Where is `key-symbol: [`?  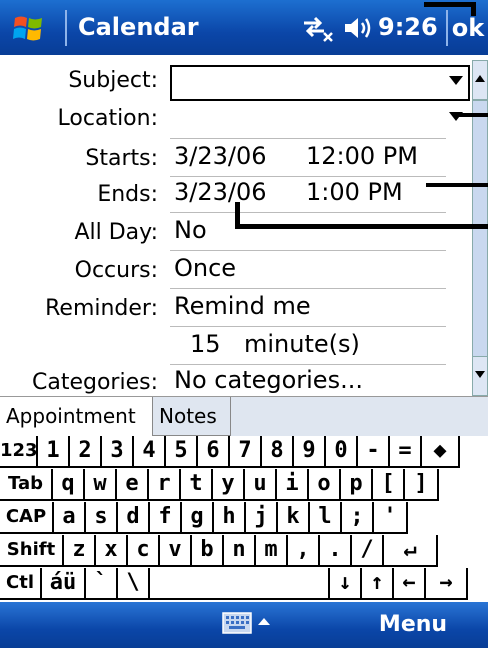
key-symbol: [ is located at coordinates (389, 485).